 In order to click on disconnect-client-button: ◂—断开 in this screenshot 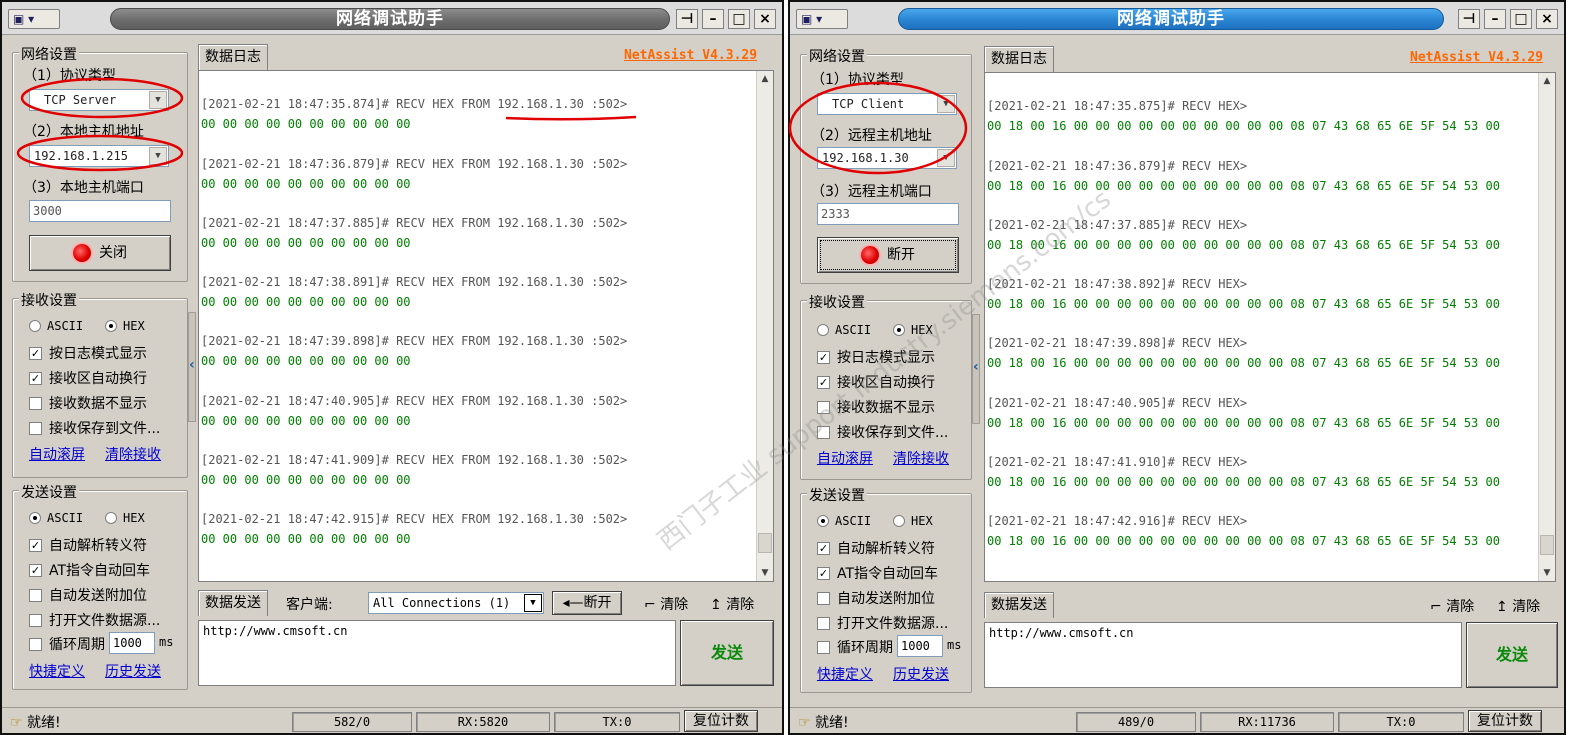, I will do `click(587, 603)`.